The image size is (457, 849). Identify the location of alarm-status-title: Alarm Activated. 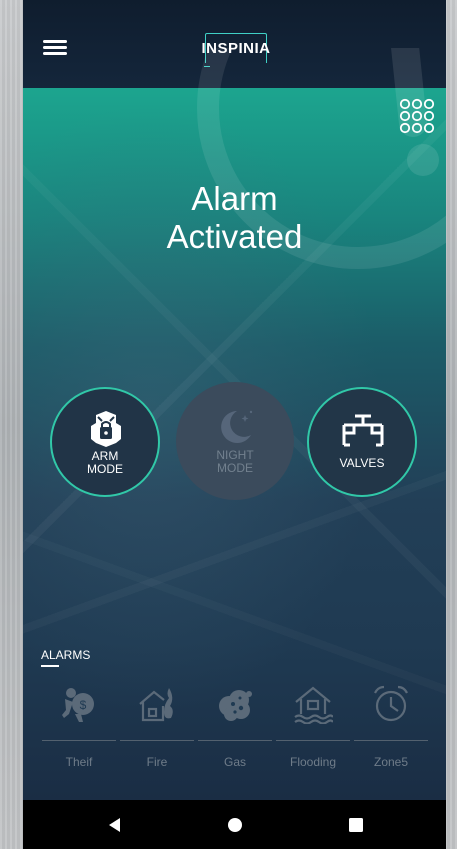
(234, 218).